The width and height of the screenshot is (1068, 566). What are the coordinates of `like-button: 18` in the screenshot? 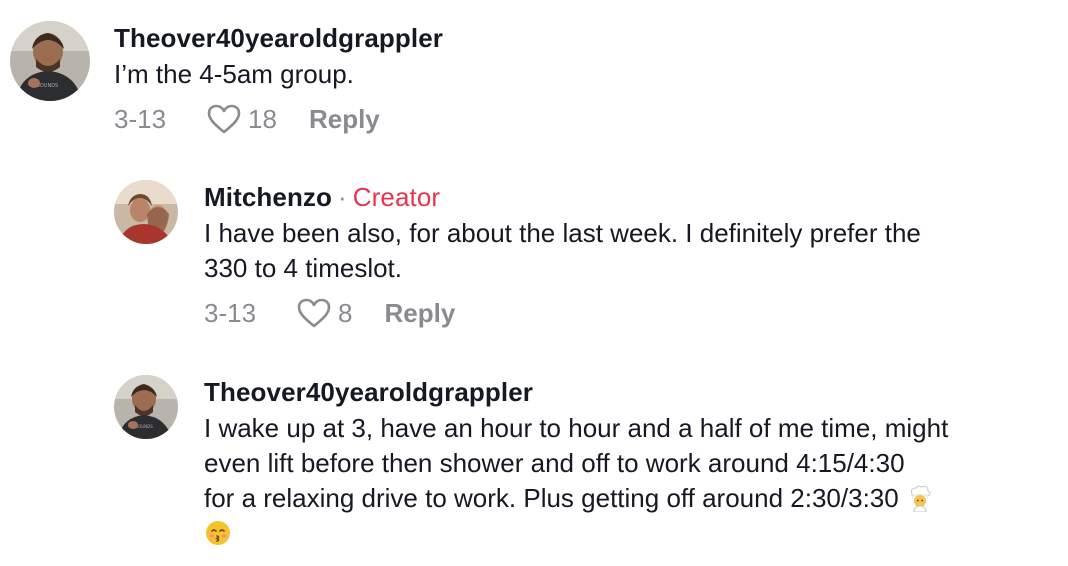 It's located at (241, 119).